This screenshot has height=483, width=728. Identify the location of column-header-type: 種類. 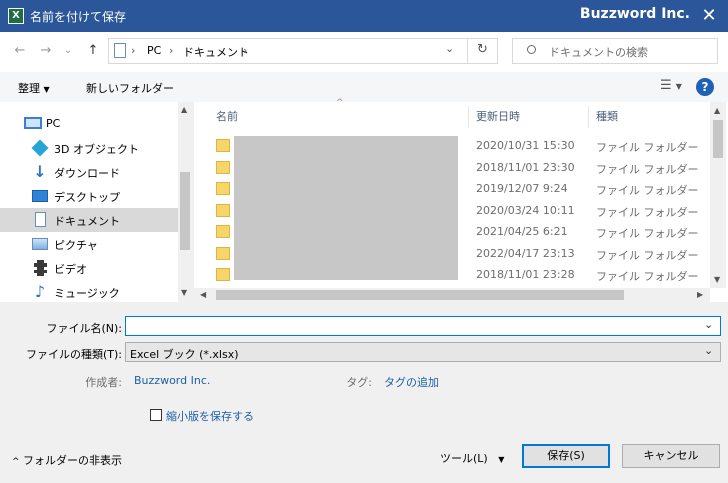
(607, 117).